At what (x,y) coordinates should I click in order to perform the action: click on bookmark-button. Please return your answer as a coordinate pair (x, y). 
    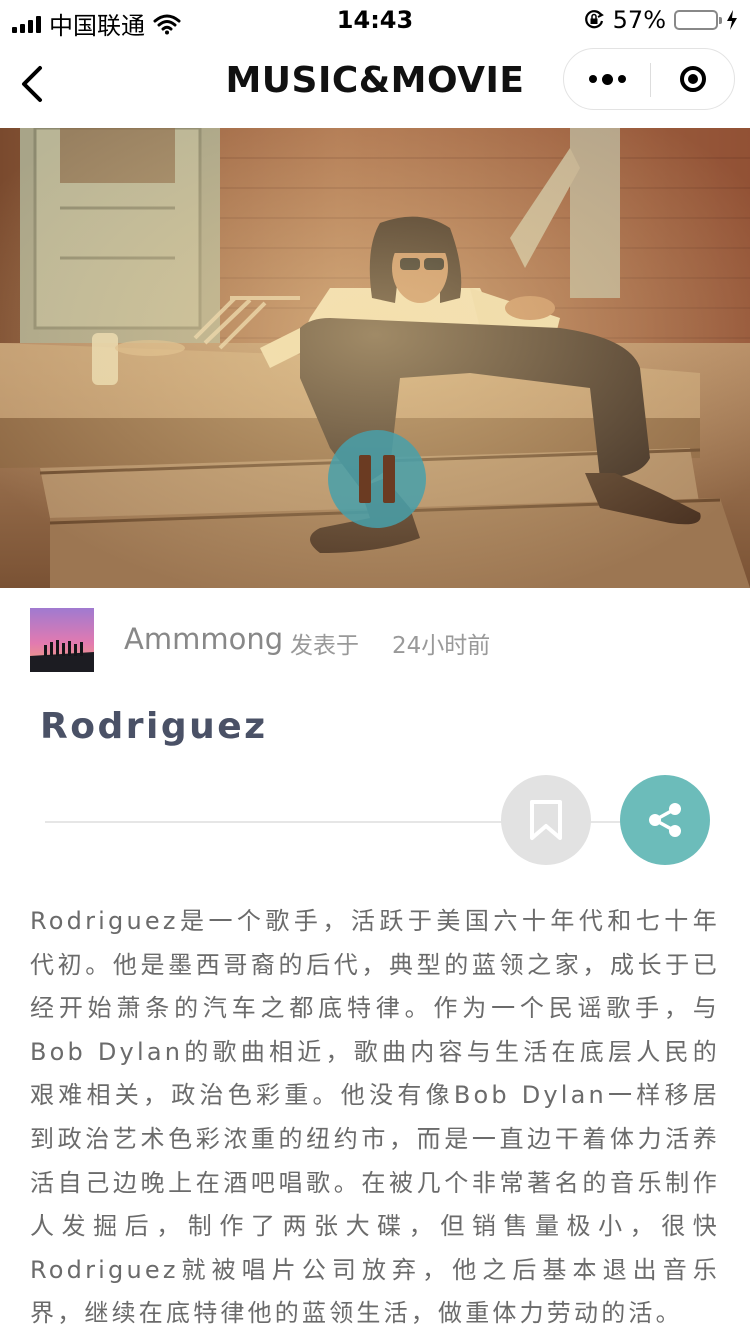
    Looking at the image, I should click on (546, 820).